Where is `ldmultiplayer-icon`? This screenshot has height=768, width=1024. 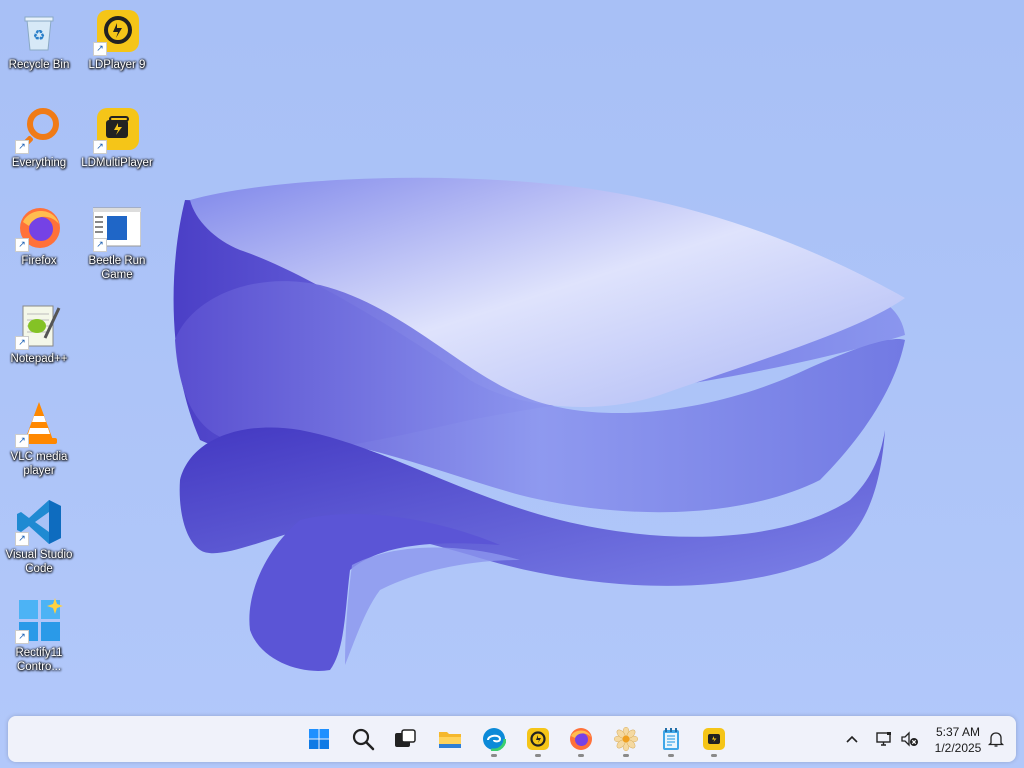
ldmultiplayer-icon is located at coordinates (714, 739).